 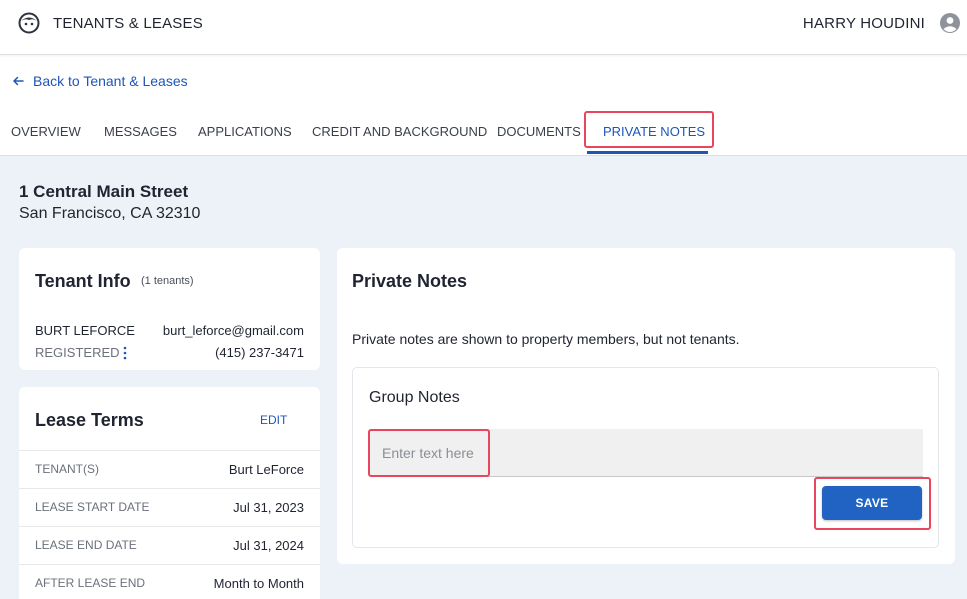 What do you see at coordinates (258, 583) in the screenshot?
I see `lease-row-value: Month to Month` at bounding box center [258, 583].